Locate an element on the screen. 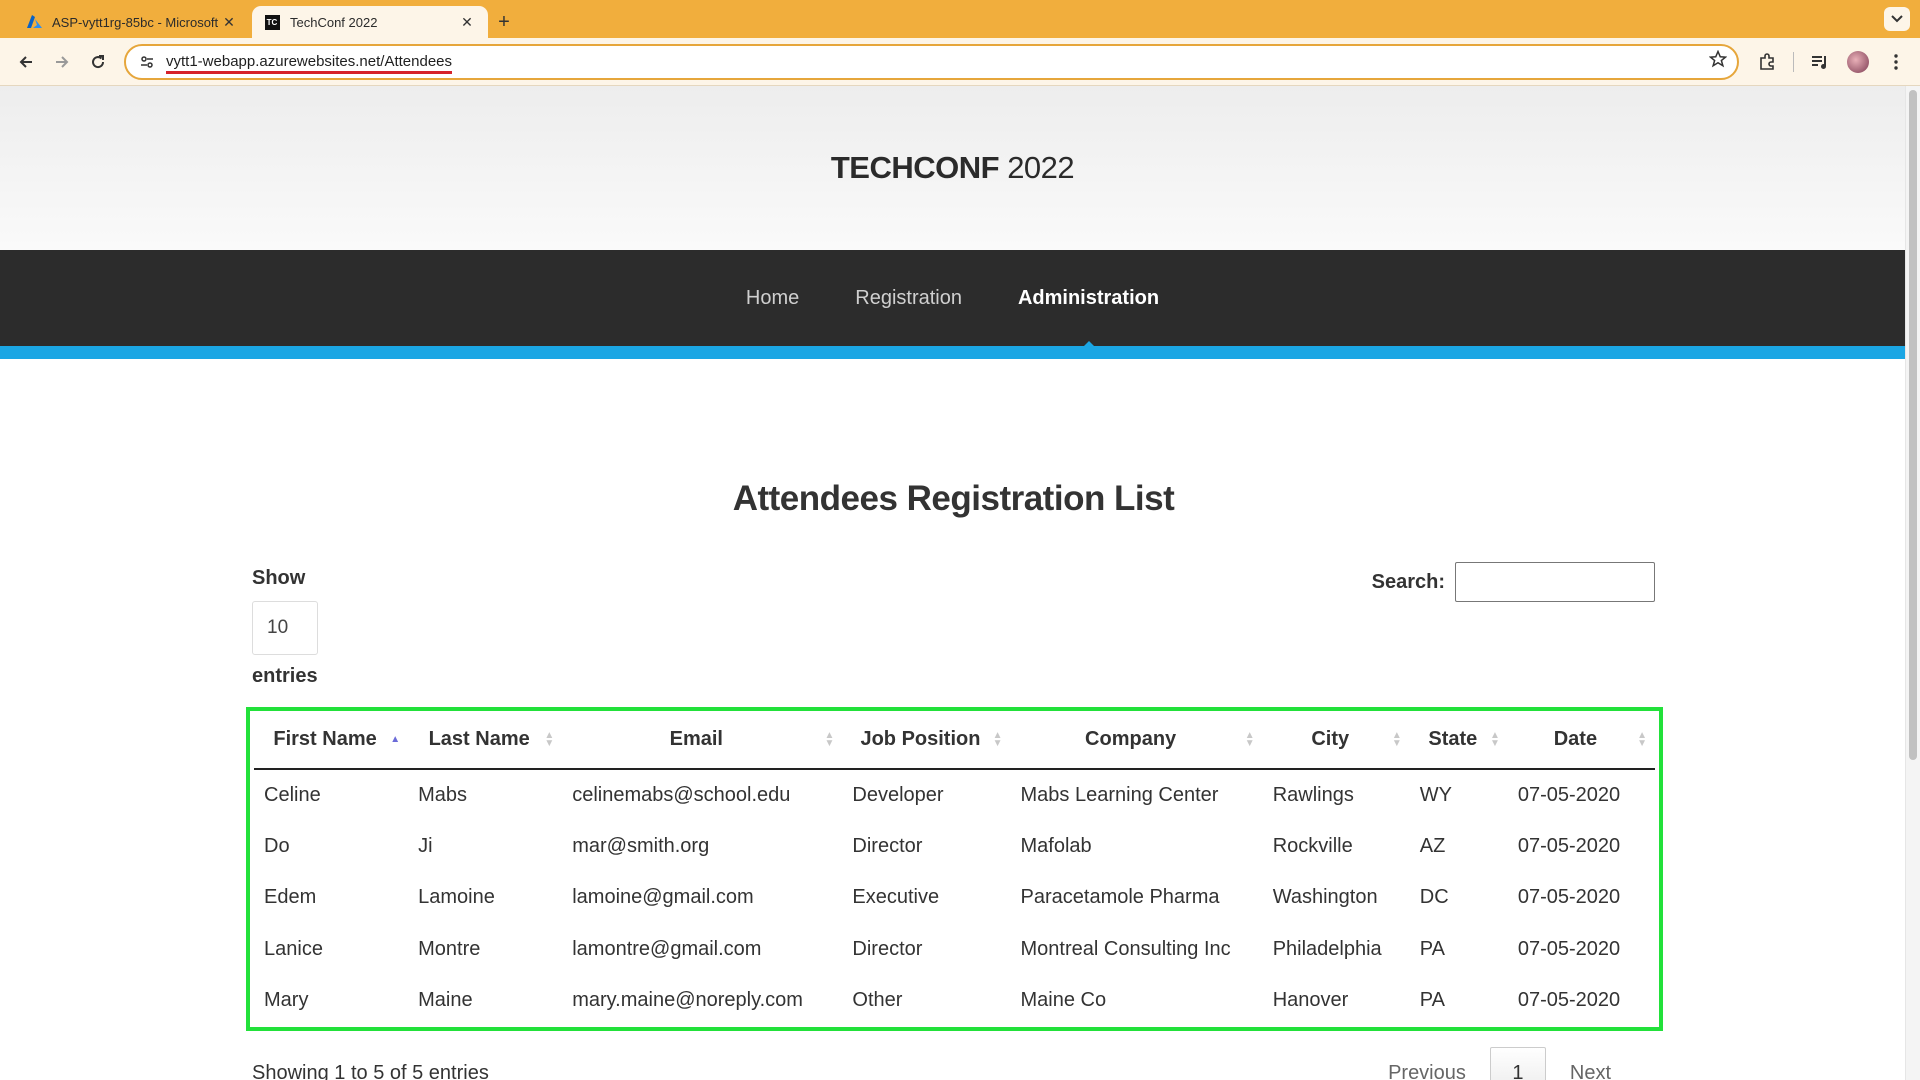 The width and height of the screenshot is (1920, 1080). arrow-right-icon is located at coordinates (62, 61).